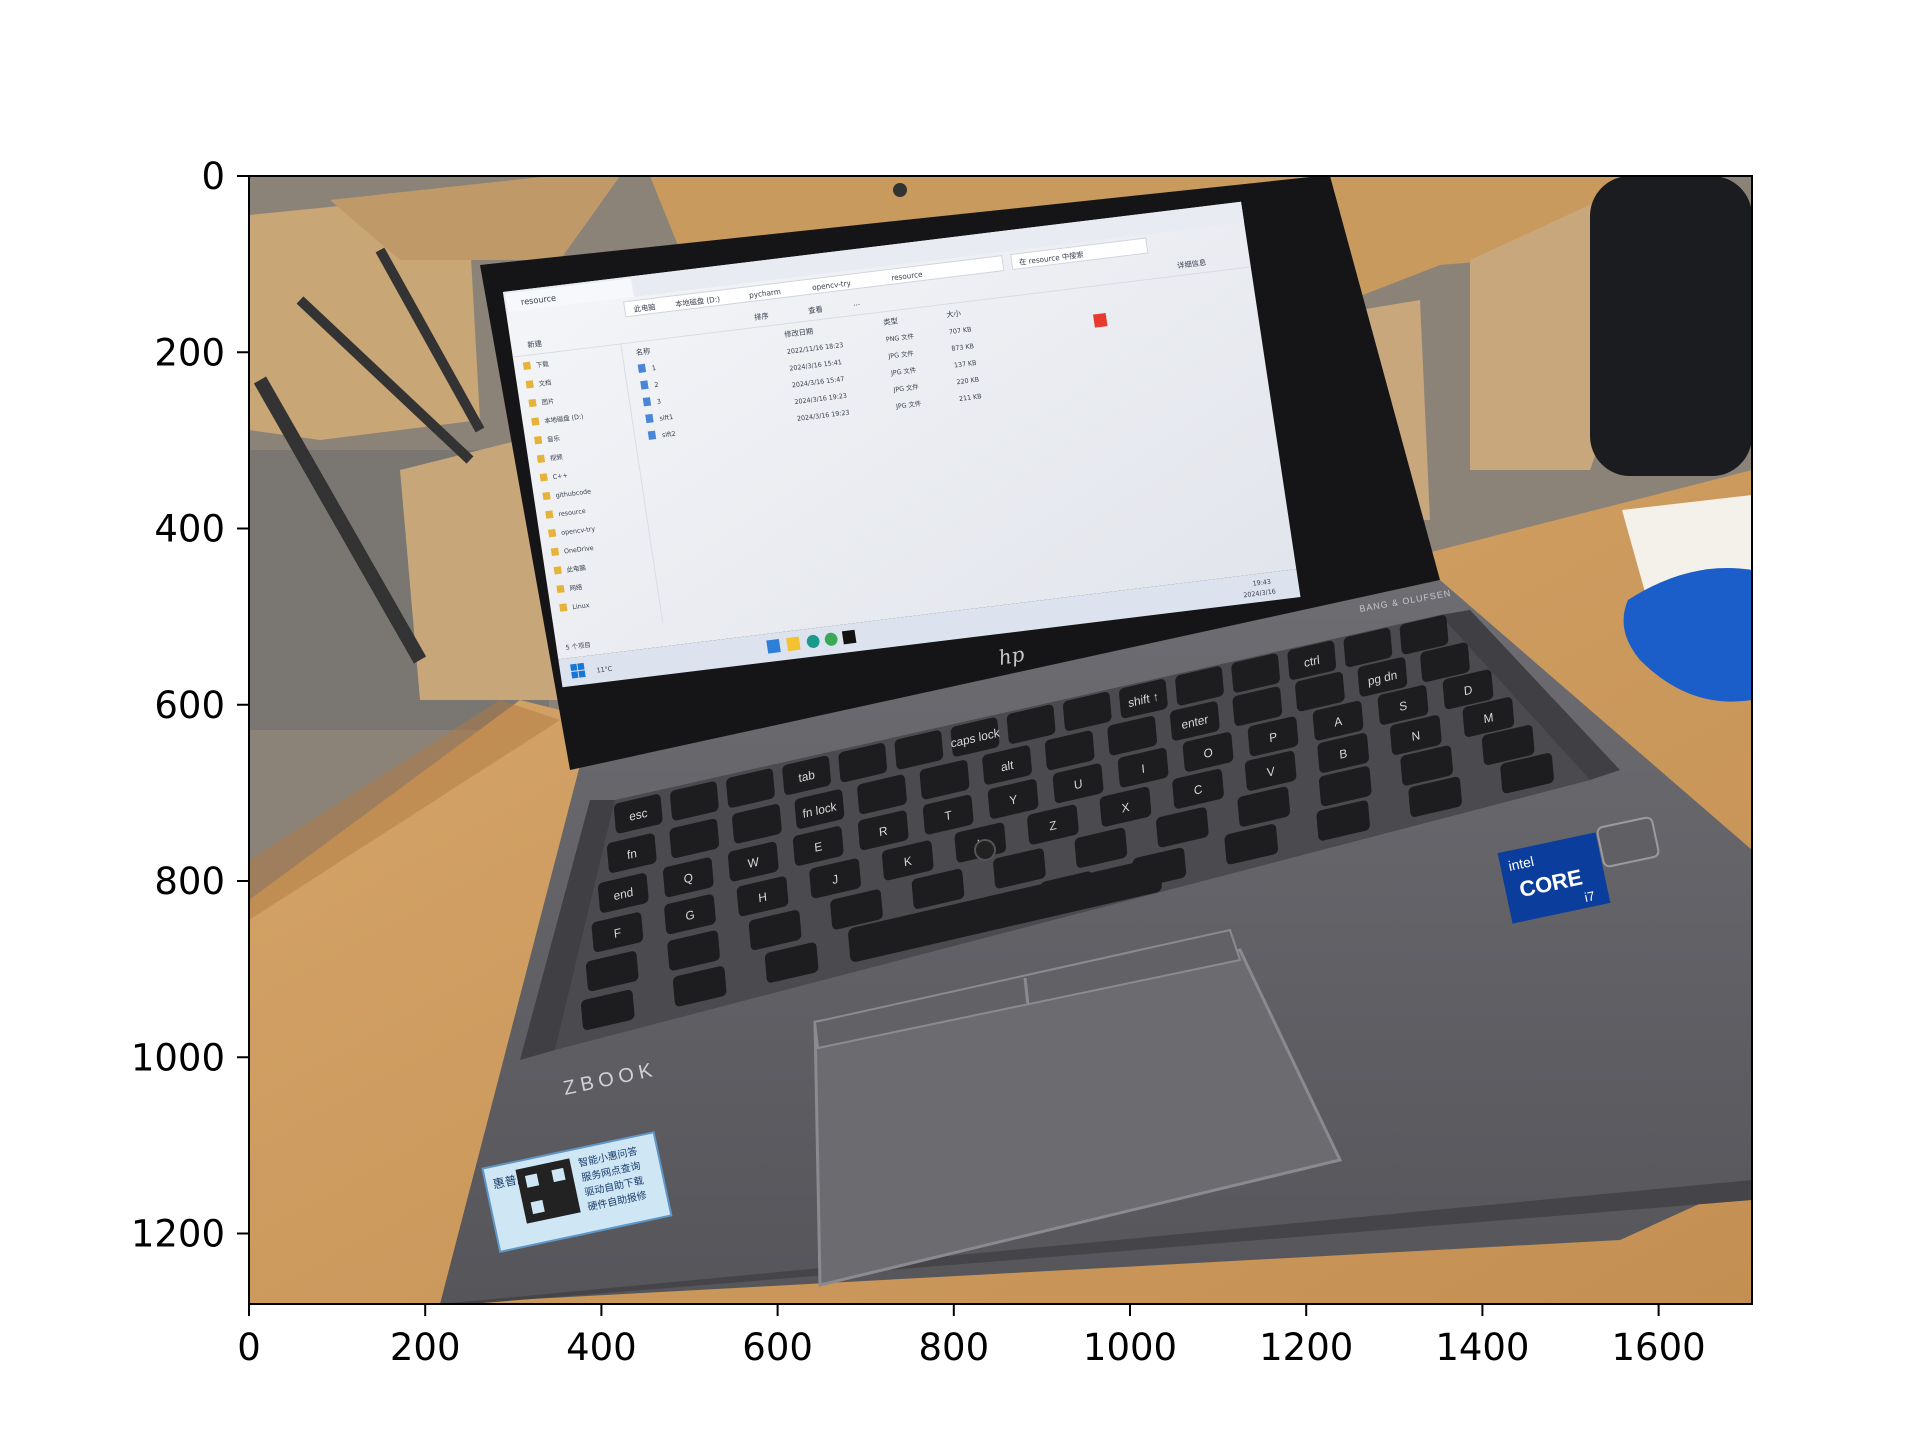 The width and height of the screenshot is (1920, 1440). What do you see at coordinates (1403, 706) in the screenshot?
I see `key-label: S` at bounding box center [1403, 706].